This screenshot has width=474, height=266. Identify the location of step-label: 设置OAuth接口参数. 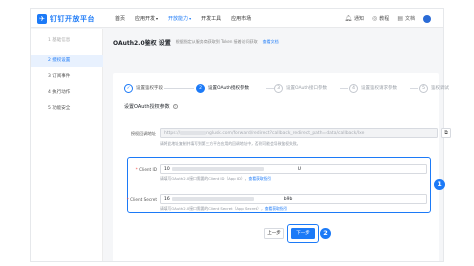
(307, 88).